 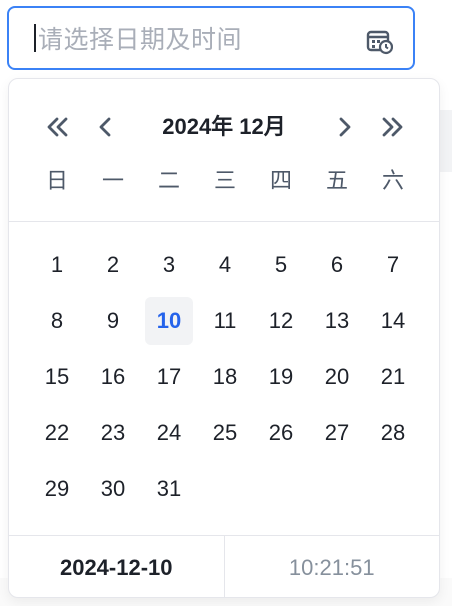 I want to click on day-cell: 7, so click(x=393, y=265).